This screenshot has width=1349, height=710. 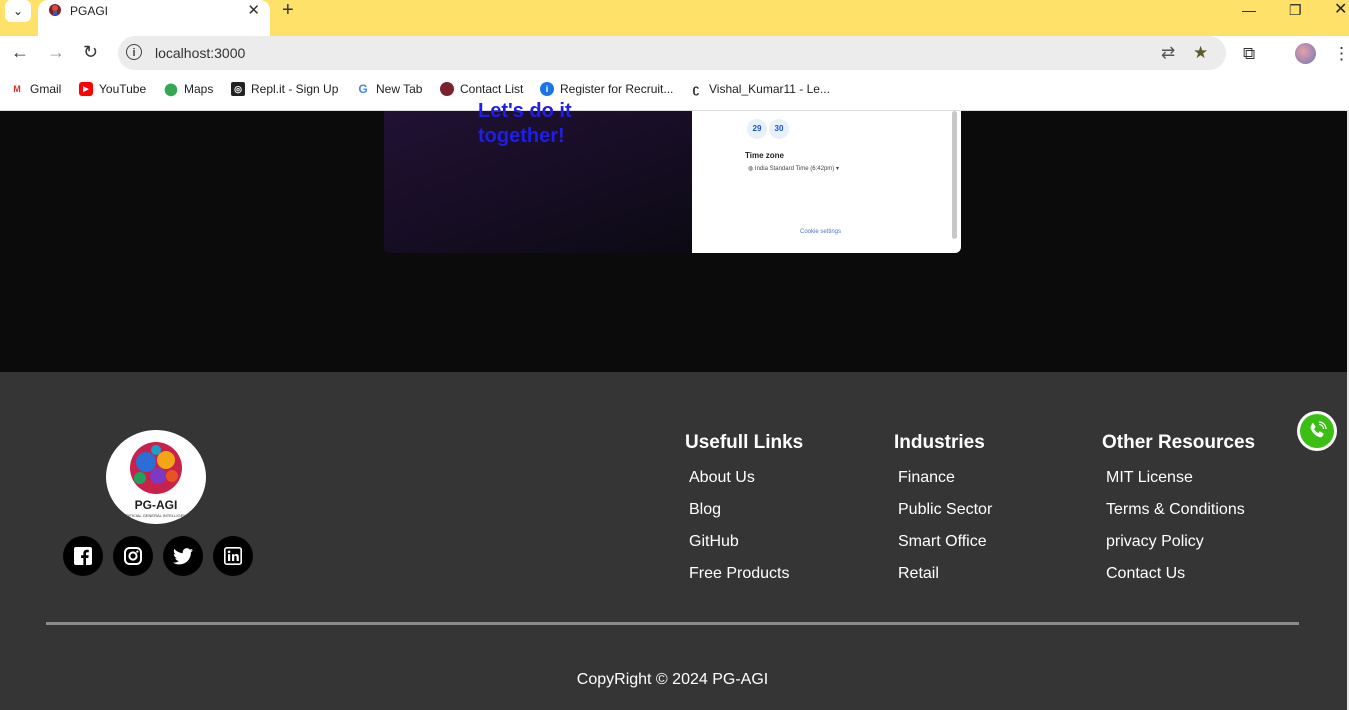 I want to click on timezone-select: ◍ India Standard Time (6:42pm) ▾, so click(x=793, y=168).